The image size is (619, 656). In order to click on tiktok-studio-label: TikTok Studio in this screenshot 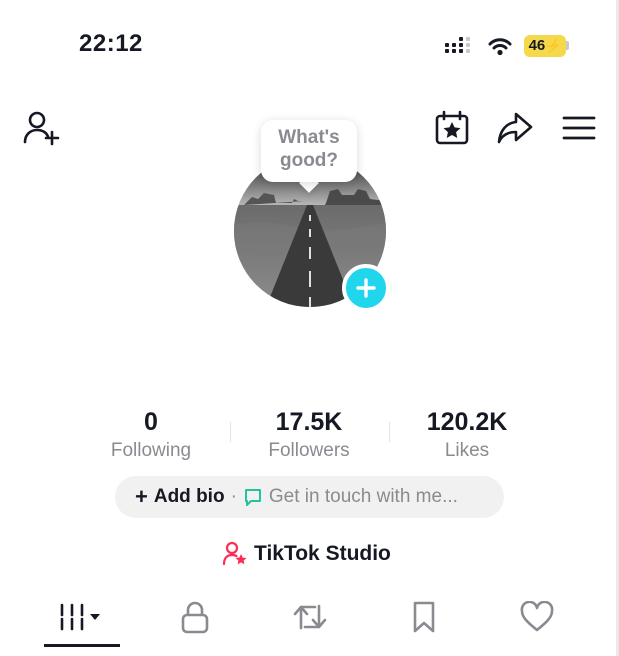, I will do `click(322, 553)`.